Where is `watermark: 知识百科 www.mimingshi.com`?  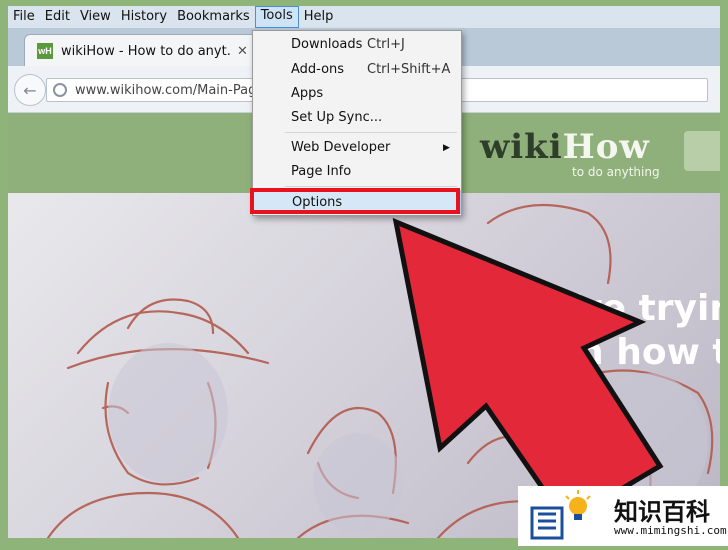 watermark: 知识百科 www.mimingshi.com is located at coordinates (623, 516).